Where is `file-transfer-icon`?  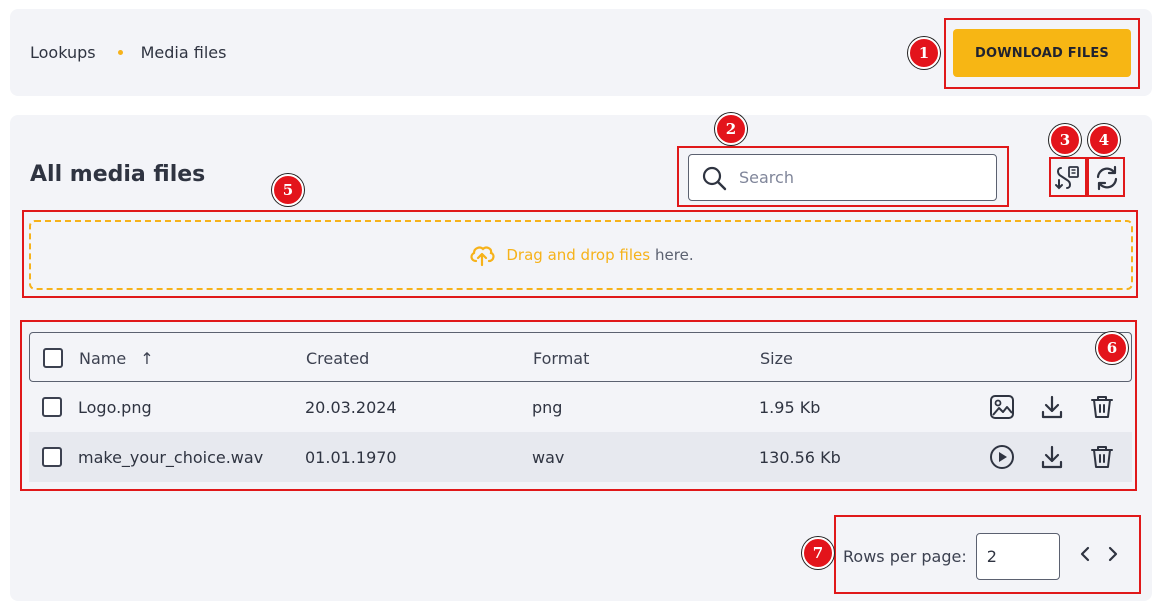 file-transfer-icon is located at coordinates (1067, 178).